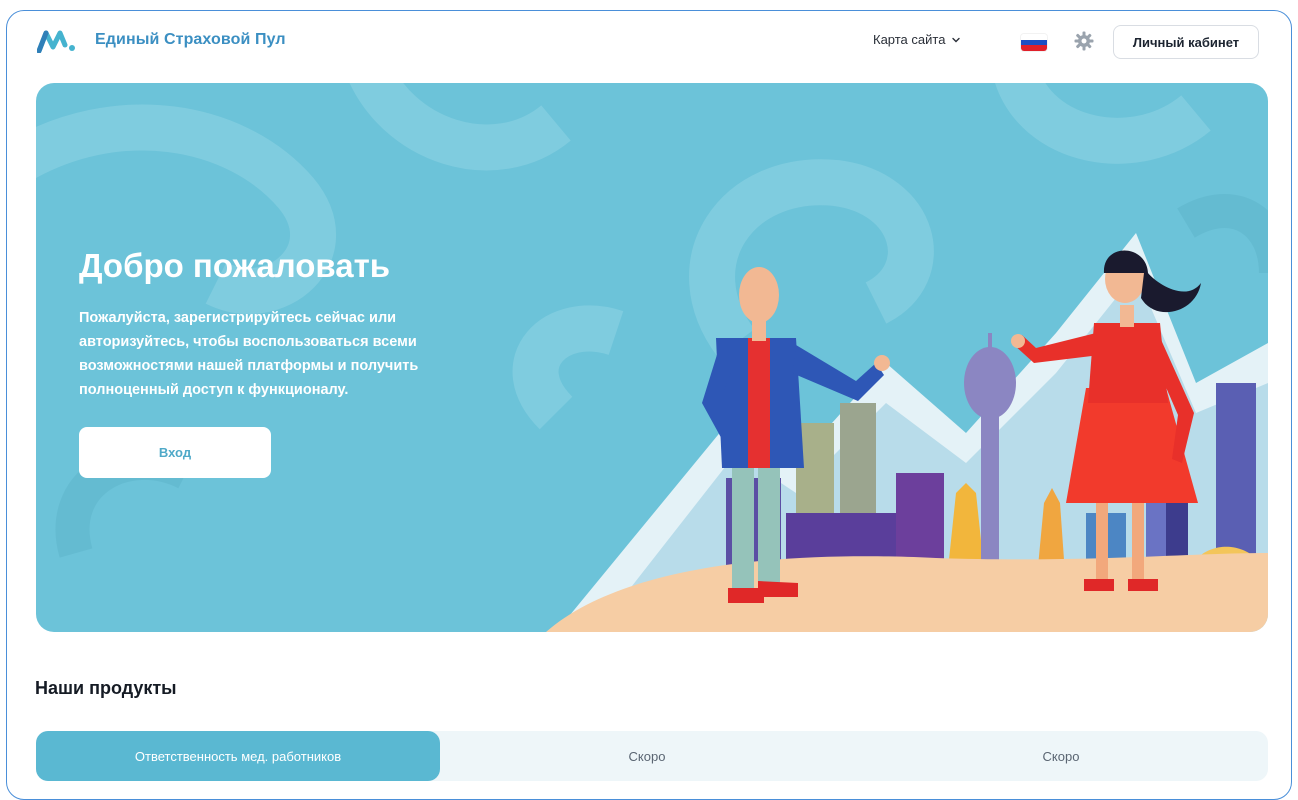 The width and height of the screenshot is (1298, 800). Describe the element at coordinates (1034, 42) in the screenshot. I see `russian-flag-icon` at that location.